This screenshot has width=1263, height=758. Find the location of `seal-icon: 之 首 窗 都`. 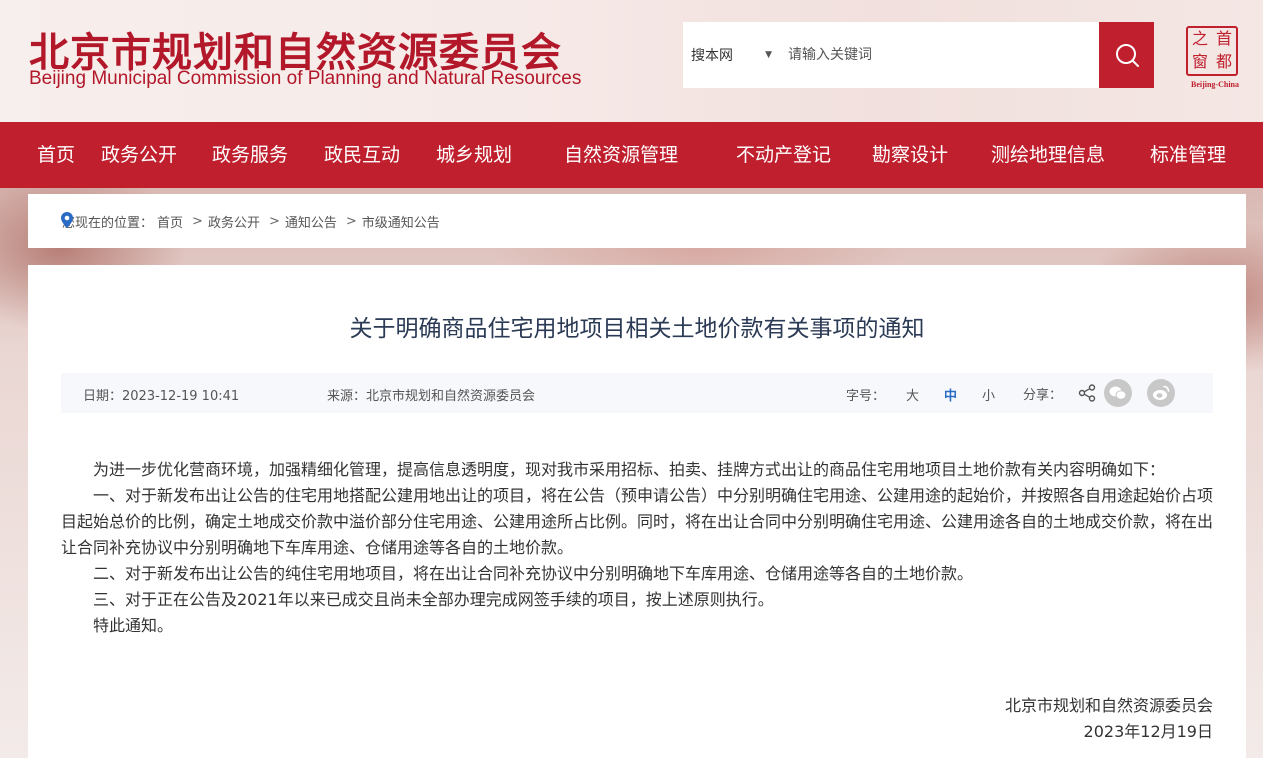

seal-icon: 之 首 窗 都 is located at coordinates (1212, 51).